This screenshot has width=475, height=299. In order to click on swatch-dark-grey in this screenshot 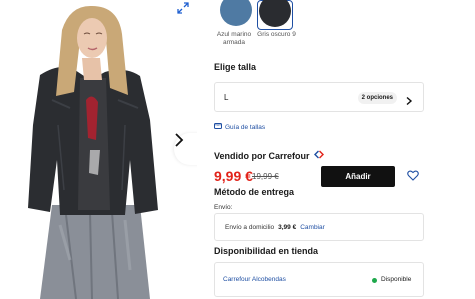, I will do `click(275, 13)`.